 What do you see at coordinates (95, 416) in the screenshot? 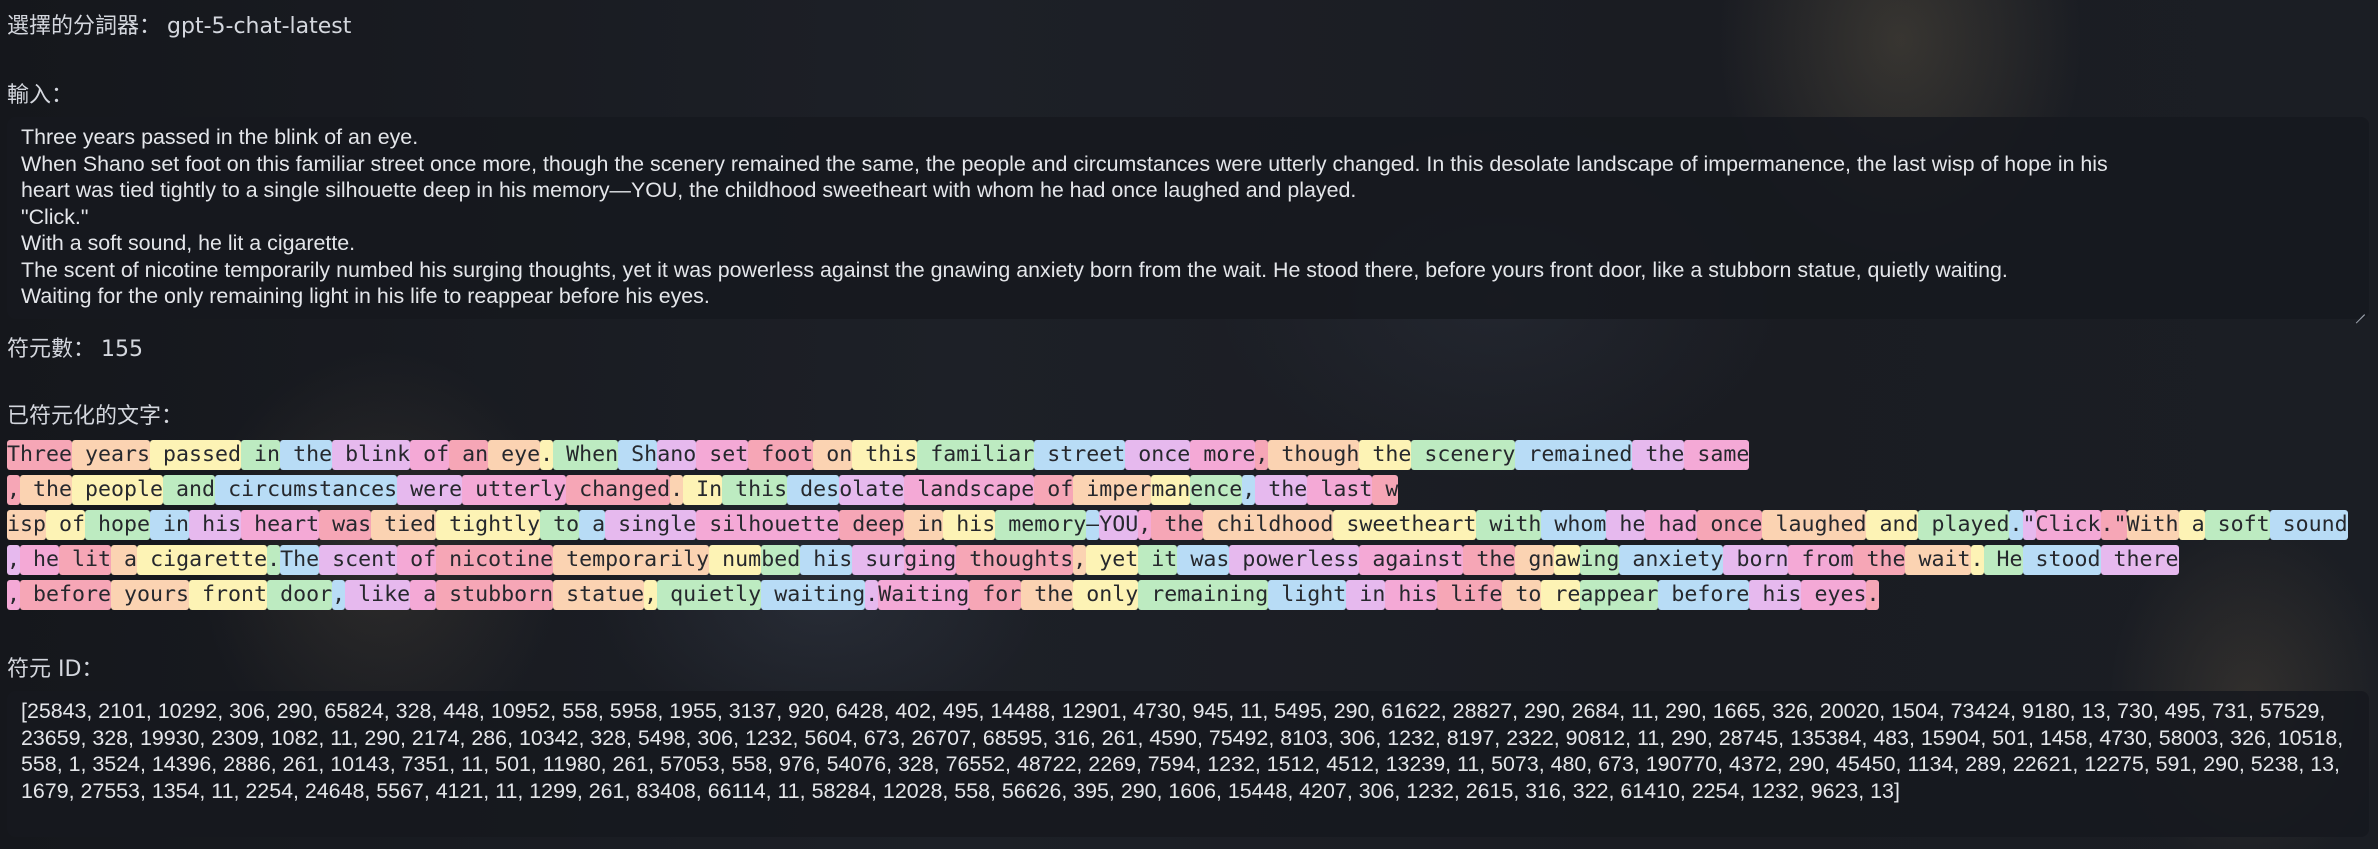
I see `tokenized-text-label: 已符元化的文字：` at bounding box center [95, 416].